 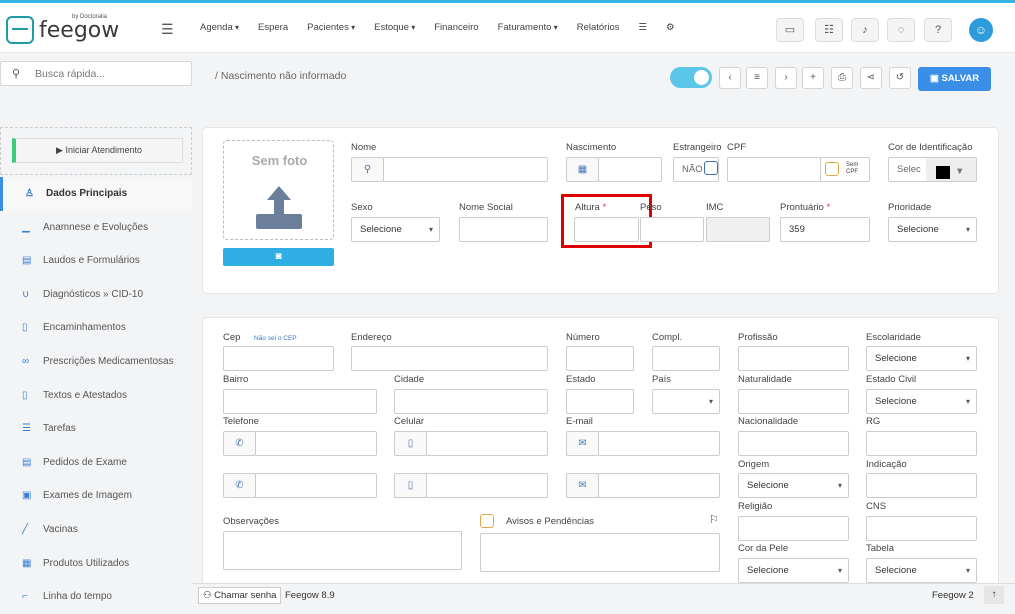 What do you see at coordinates (465, 169) in the screenshot?
I see `nome-input` at bounding box center [465, 169].